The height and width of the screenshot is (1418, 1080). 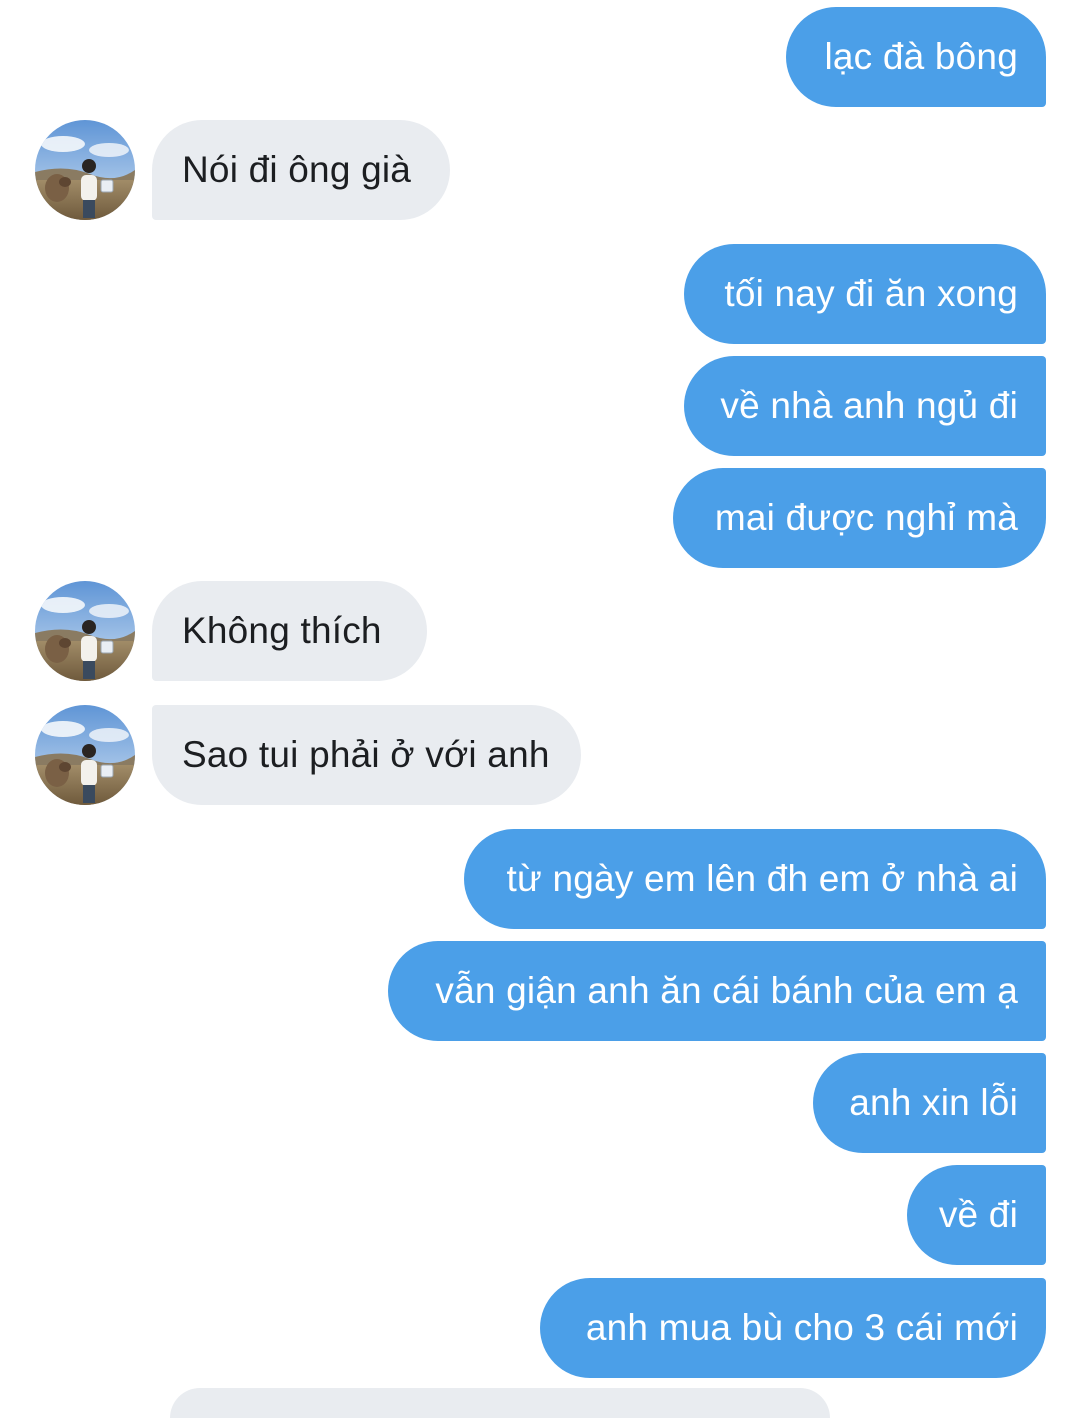 I want to click on message-bubble-outgoing: về nhà anh ngủ đi, so click(x=865, y=406).